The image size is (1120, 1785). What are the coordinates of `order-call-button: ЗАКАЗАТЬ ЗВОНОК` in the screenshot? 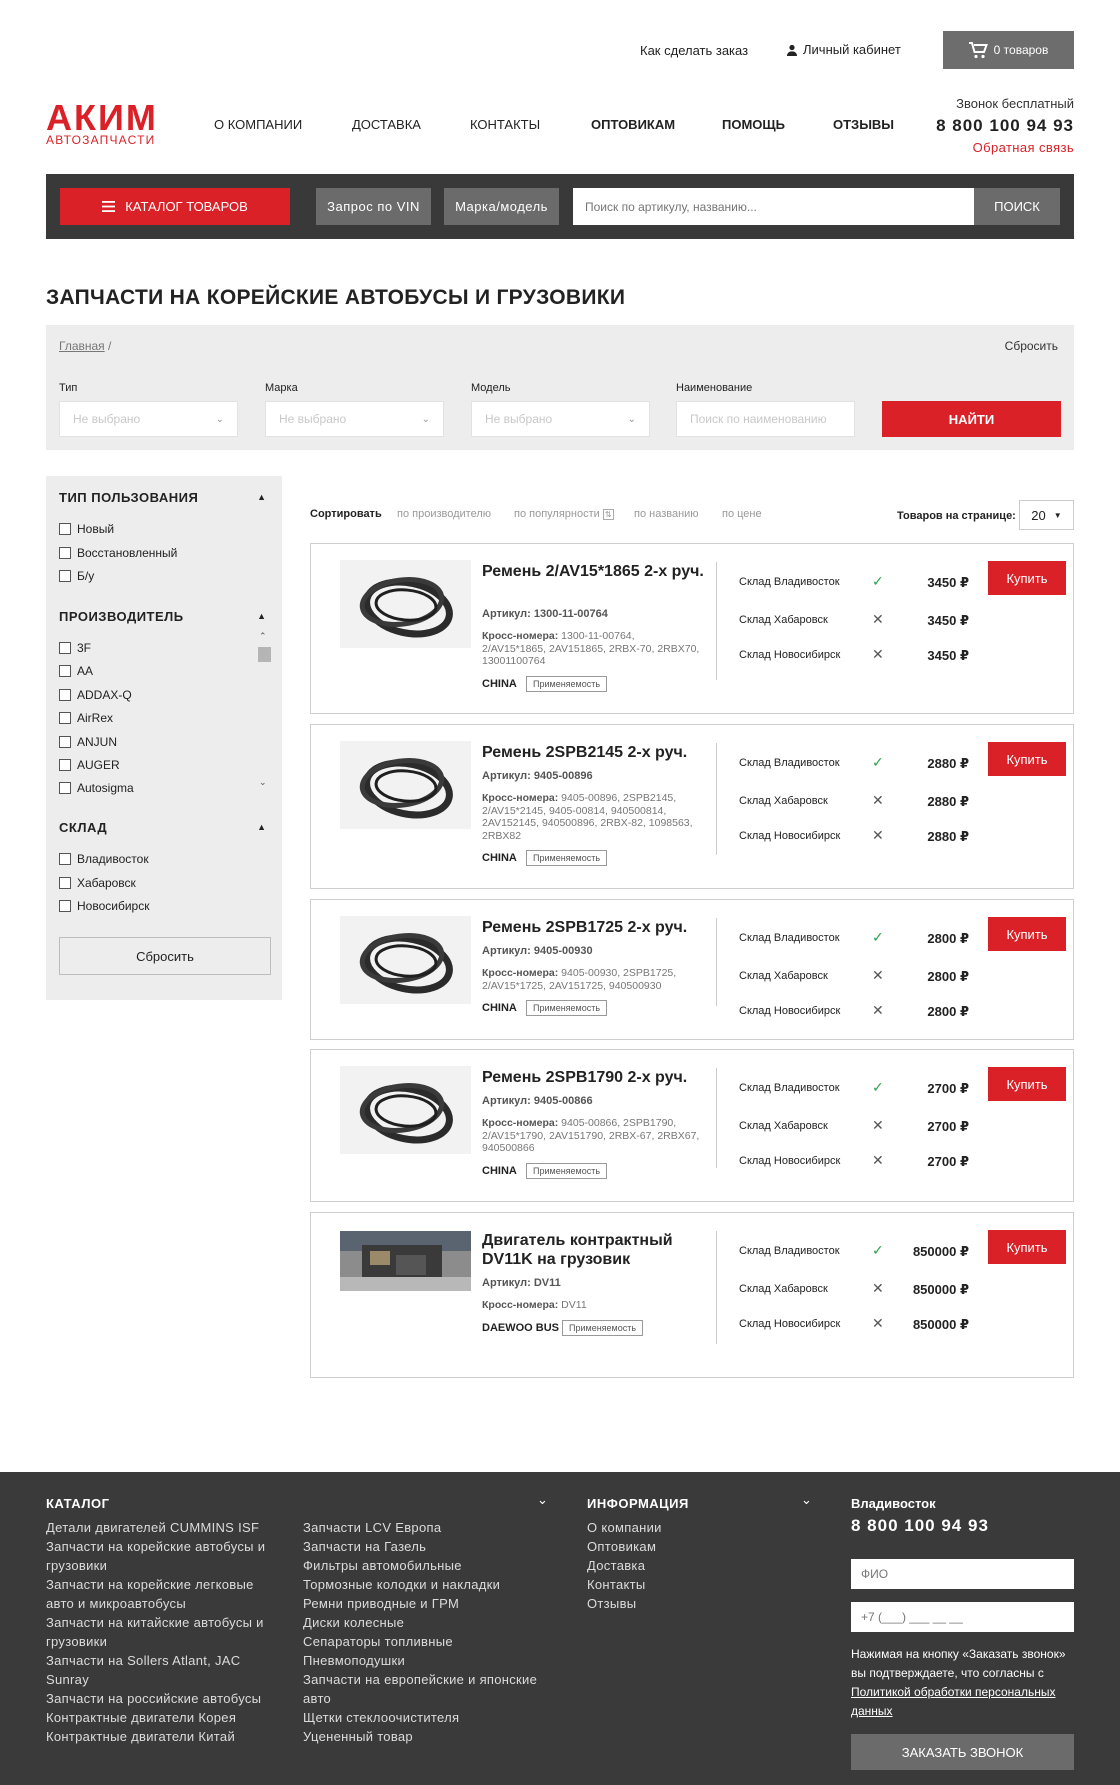 It's located at (962, 1752).